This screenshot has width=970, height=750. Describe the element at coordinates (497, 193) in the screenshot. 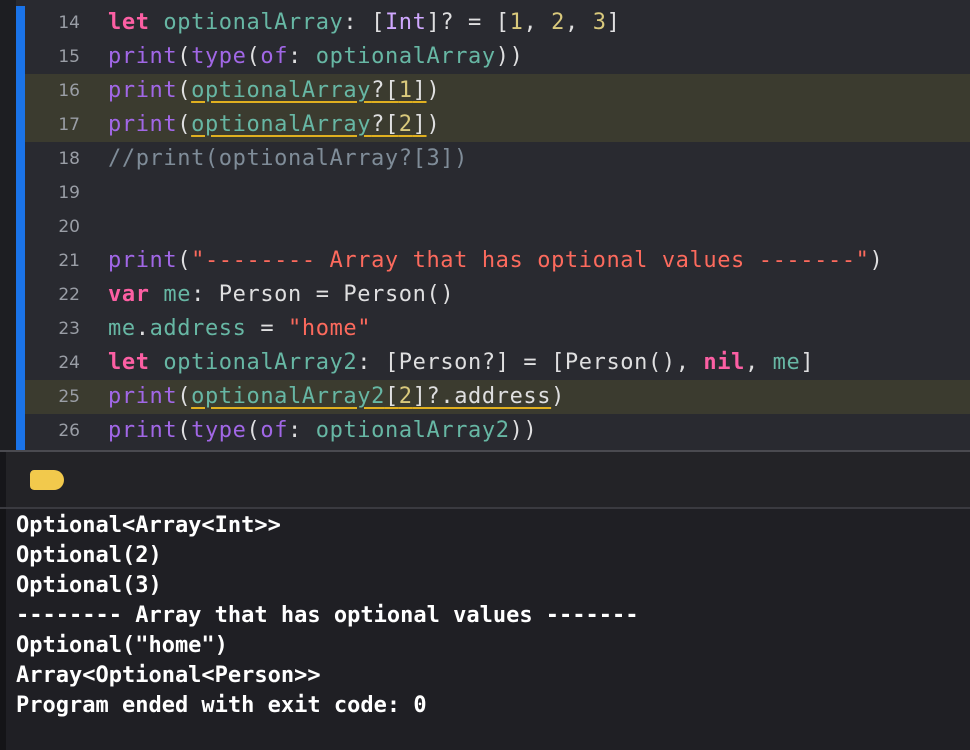

I see `code-line: 19` at that location.